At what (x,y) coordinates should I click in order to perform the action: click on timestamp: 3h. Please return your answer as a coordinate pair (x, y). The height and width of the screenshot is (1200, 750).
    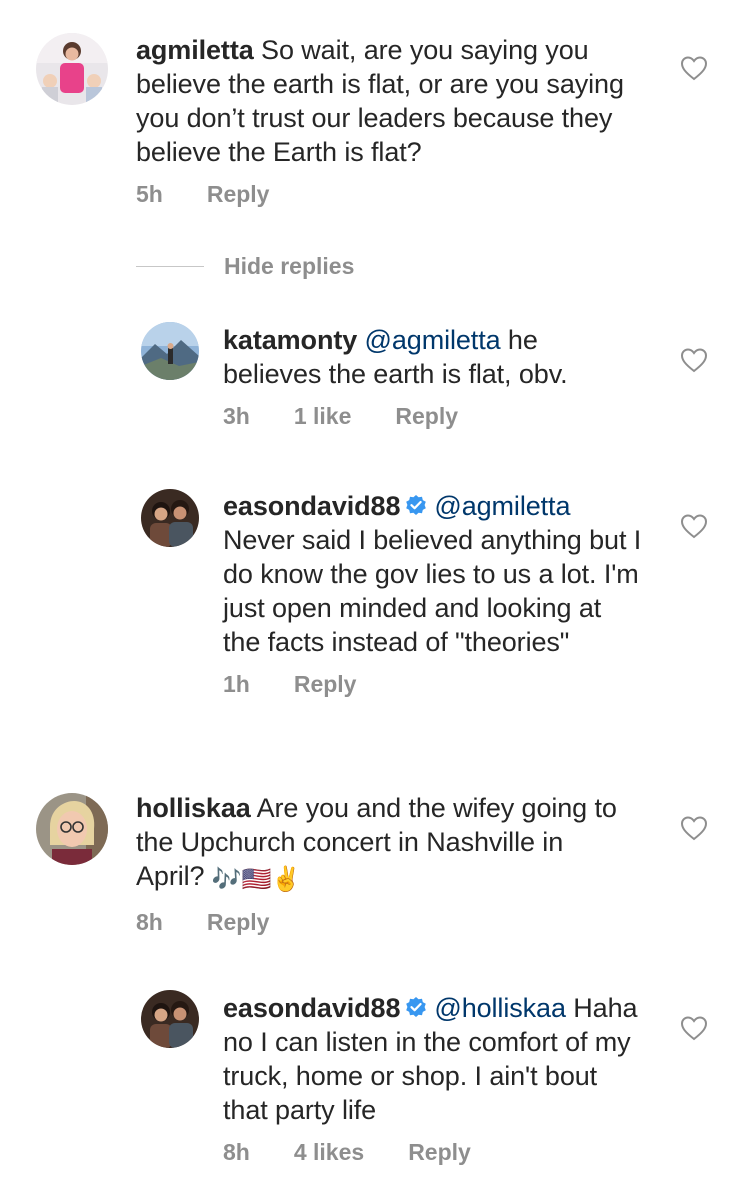
    Looking at the image, I should click on (236, 416).